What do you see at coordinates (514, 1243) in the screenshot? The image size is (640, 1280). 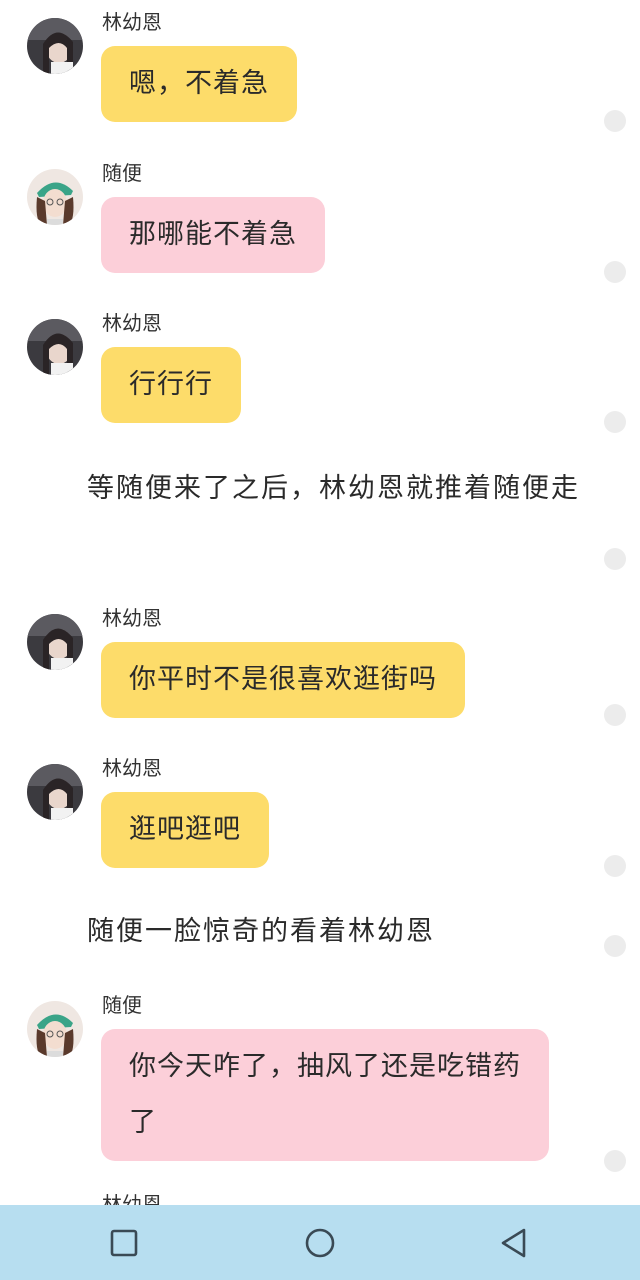 I see `back-icon` at bounding box center [514, 1243].